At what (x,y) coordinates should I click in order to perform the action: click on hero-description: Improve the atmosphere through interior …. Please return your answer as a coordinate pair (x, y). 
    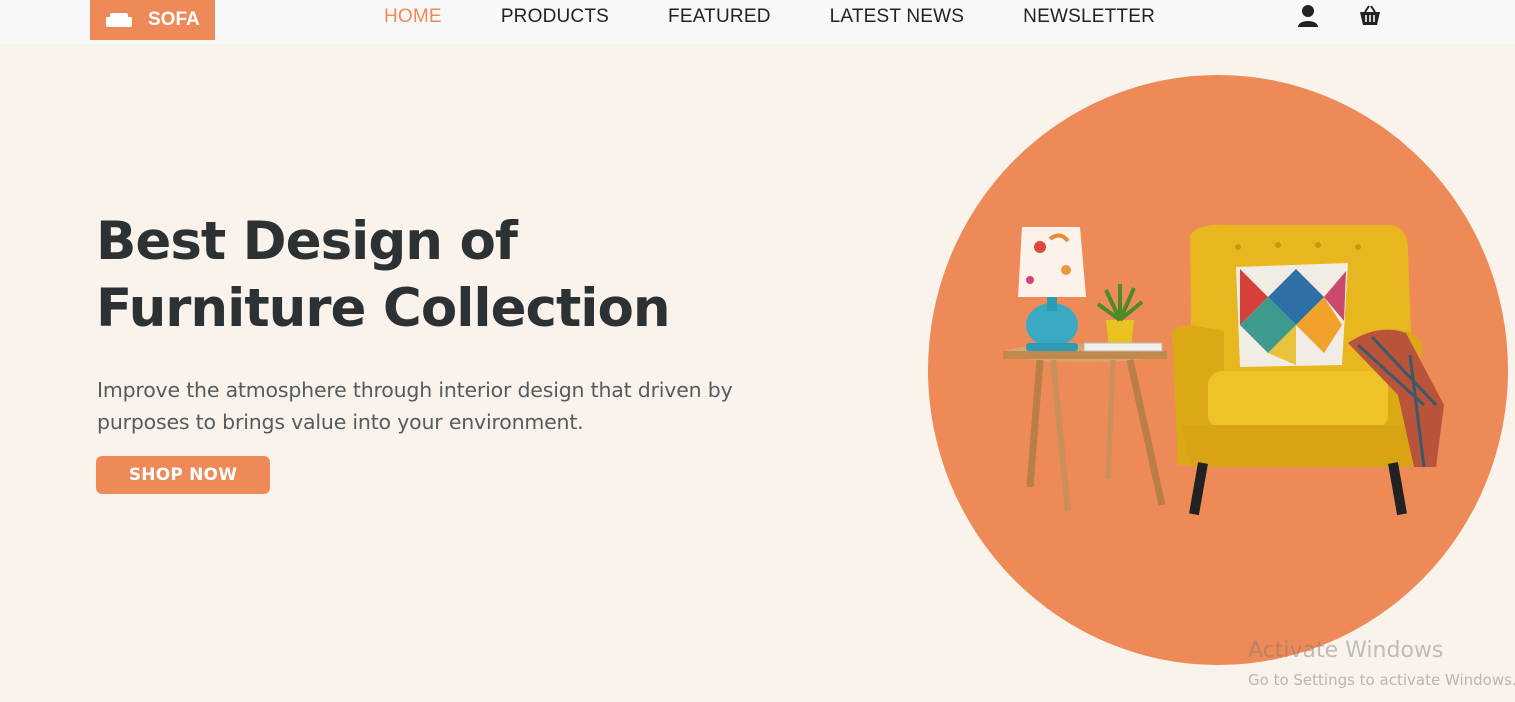
    Looking at the image, I should click on (415, 406).